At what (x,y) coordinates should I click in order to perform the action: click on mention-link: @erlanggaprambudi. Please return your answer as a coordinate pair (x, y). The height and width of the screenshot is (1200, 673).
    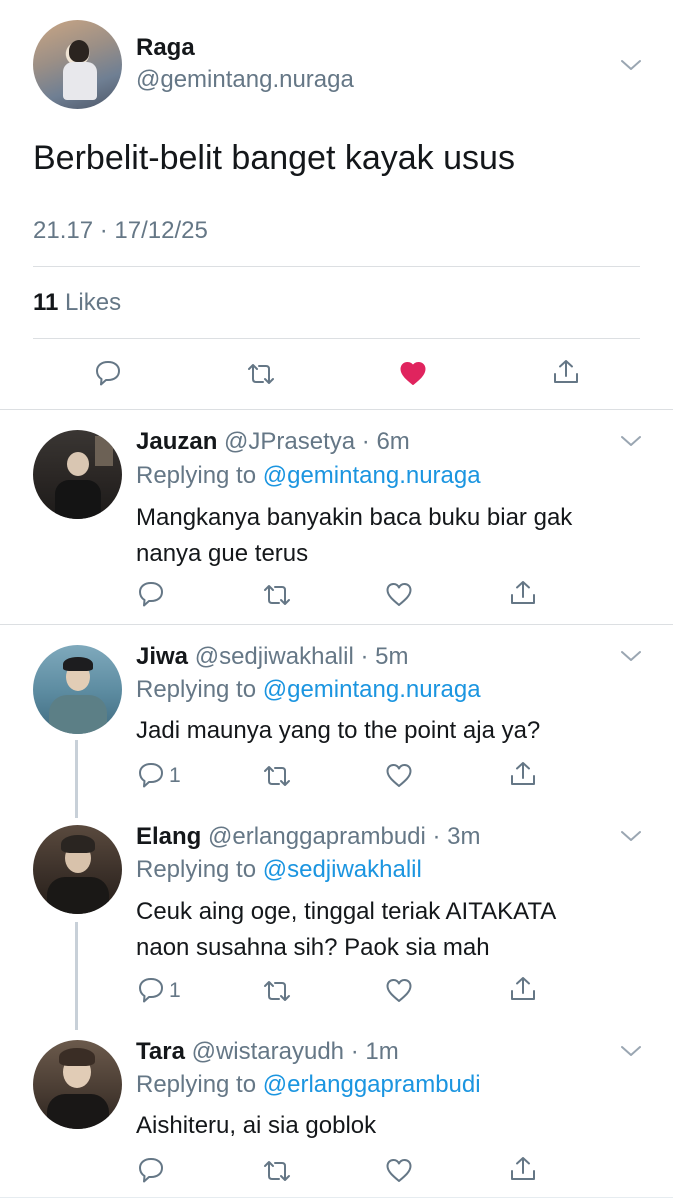
    Looking at the image, I should click on (372, 1084).